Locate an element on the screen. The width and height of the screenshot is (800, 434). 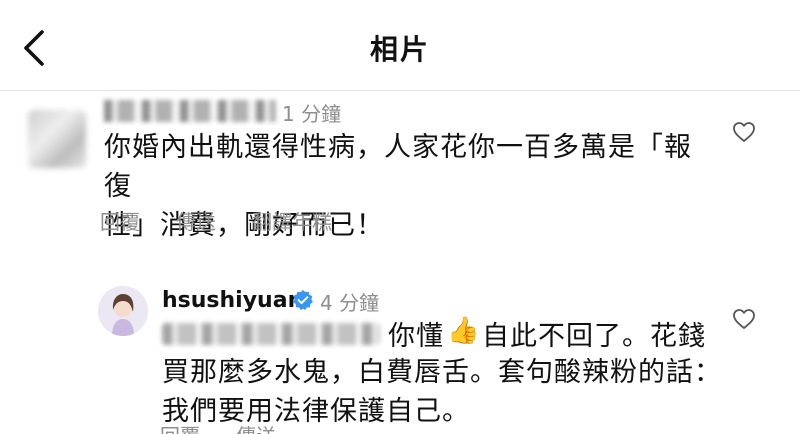
mention-blurred is located at coordinates (271, 334).